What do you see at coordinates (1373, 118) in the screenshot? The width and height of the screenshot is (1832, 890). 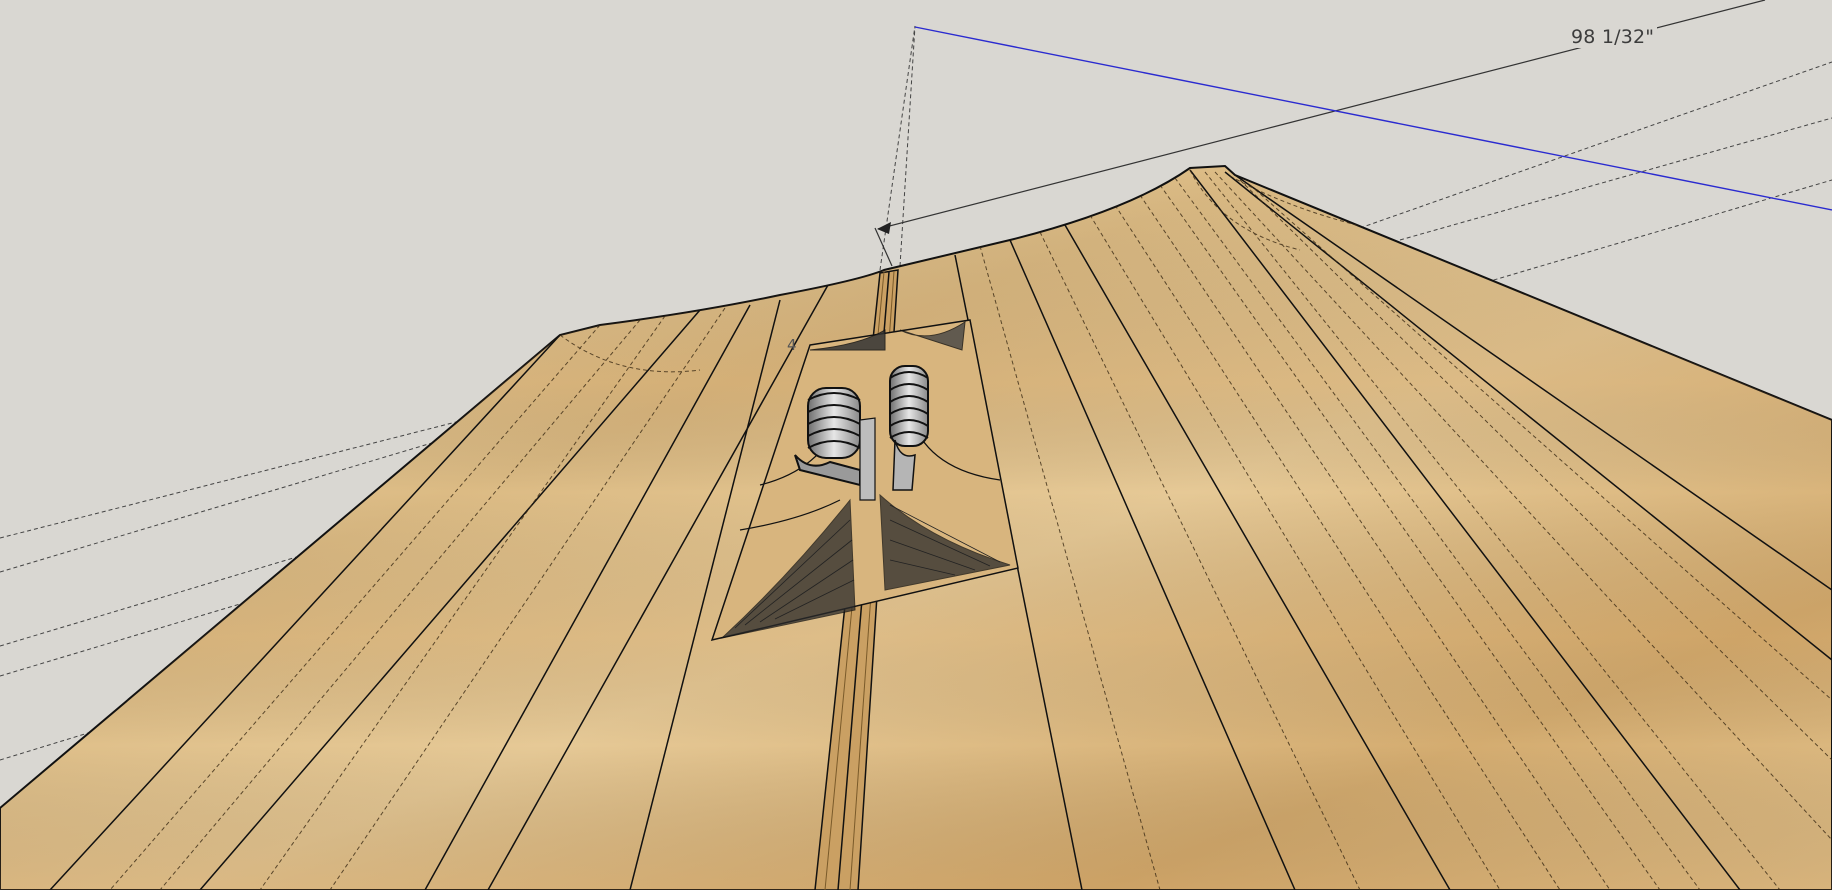 I see `blue-axis-line` at bounding box center [1373, 118].